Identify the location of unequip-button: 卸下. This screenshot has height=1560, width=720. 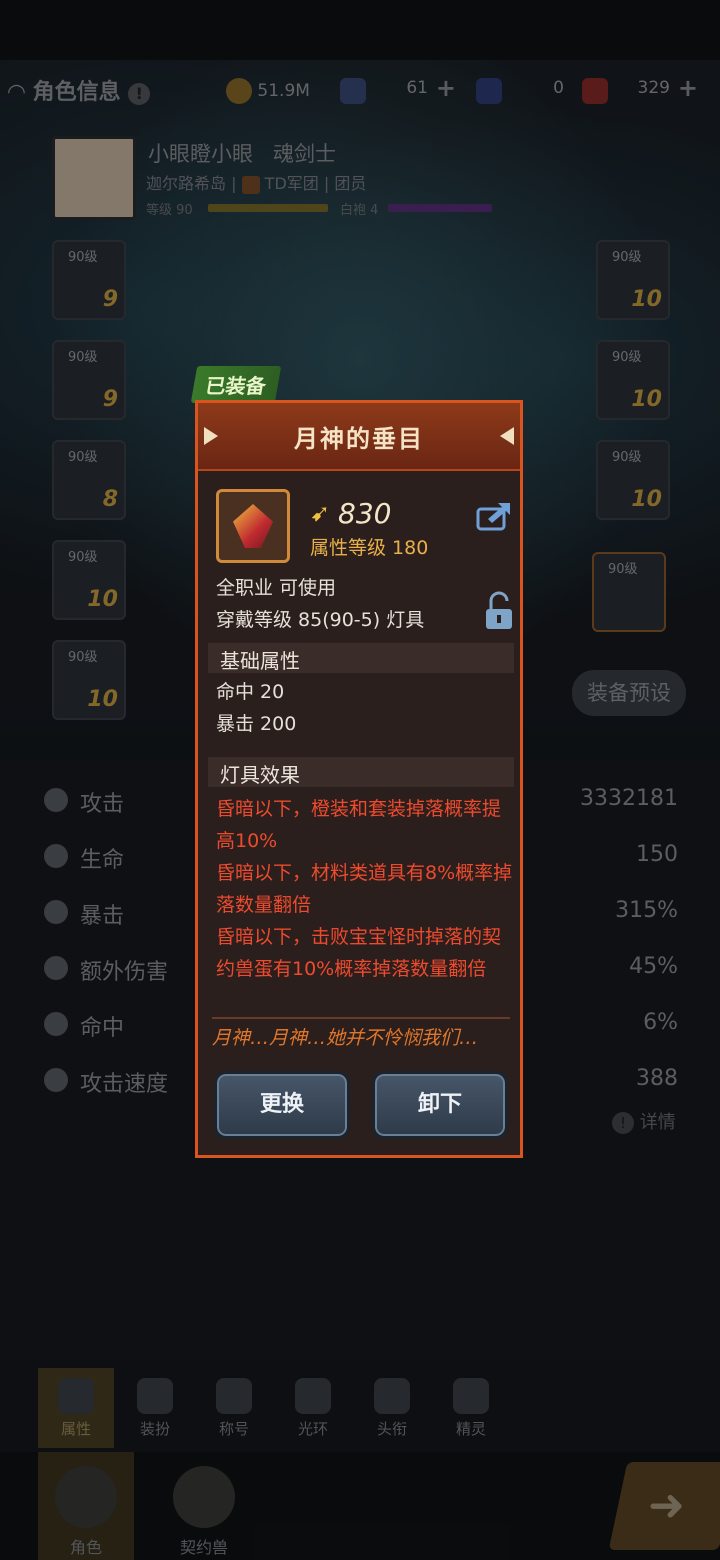
(440, 1105).